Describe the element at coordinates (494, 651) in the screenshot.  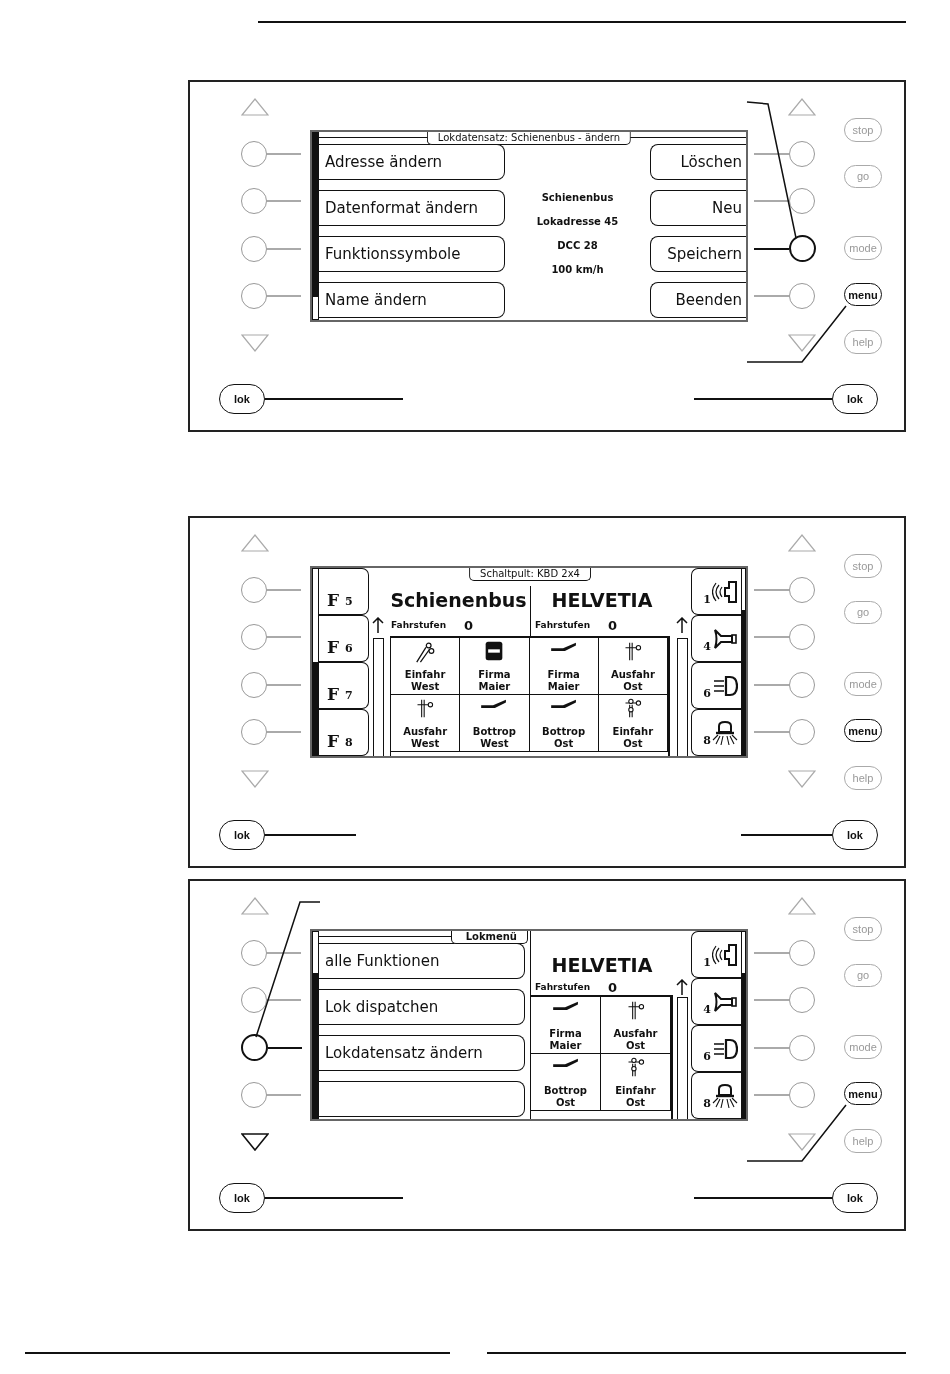
I see `stop-block-icon` at that location.